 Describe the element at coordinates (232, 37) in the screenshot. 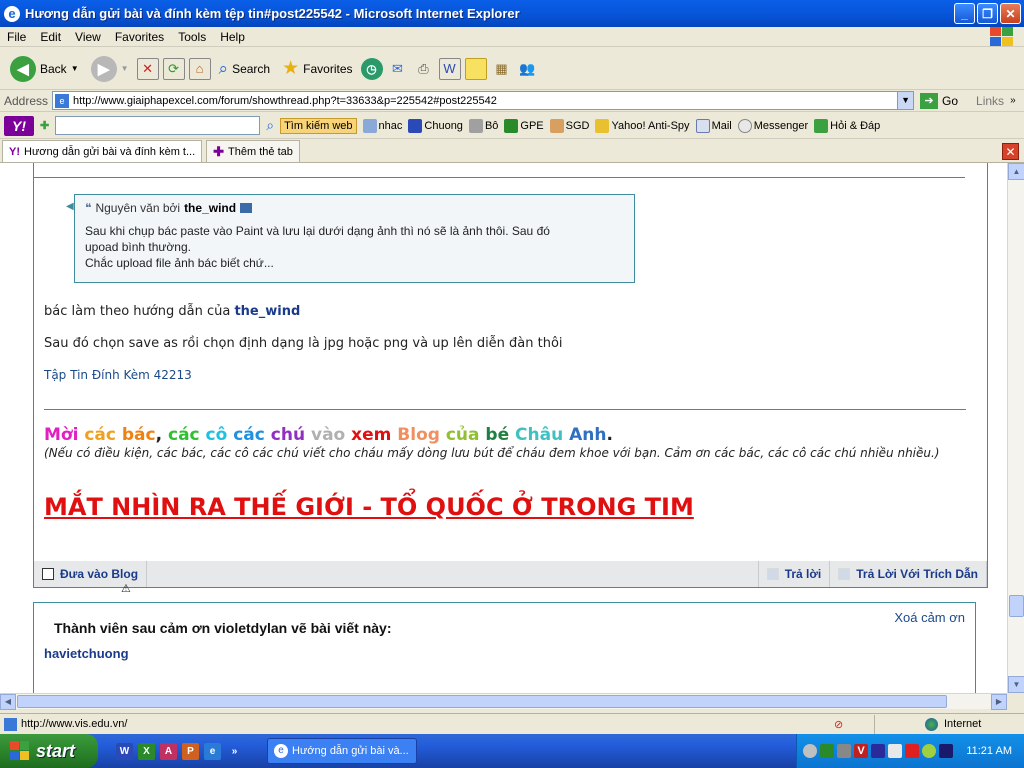

I see `menu-help: Help` at that location.